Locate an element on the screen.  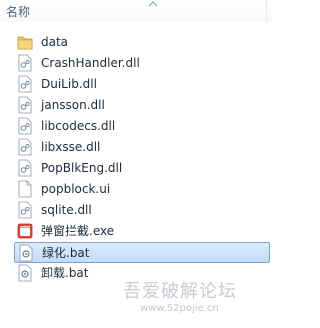
list-item-data-folder: data is located at coordinates (142, 42).